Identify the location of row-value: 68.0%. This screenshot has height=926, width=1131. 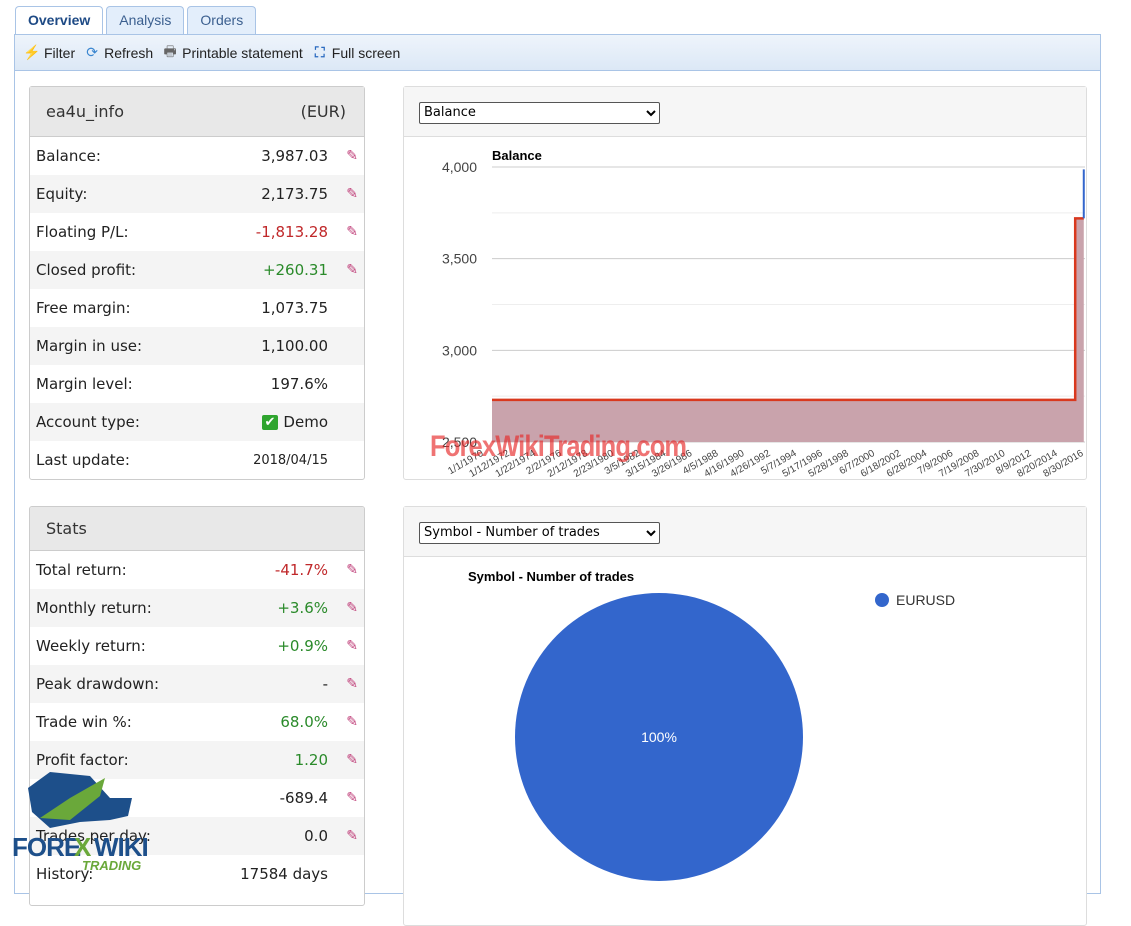
(304, 722).